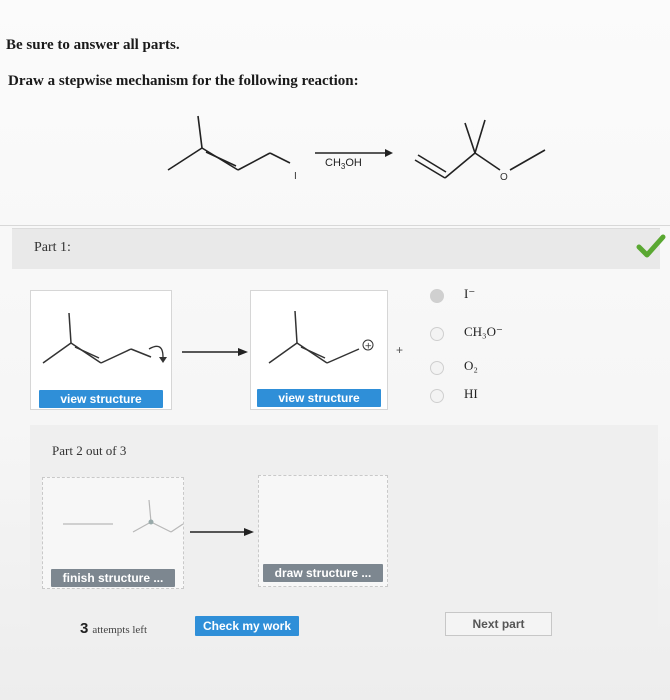 Image resolution: width=670 pixels, height=700 pixels. What do you see at coordinates (52, 247) in the screenshot?
I see `part1-label: Part 1:` at bounding box center [52, 247].